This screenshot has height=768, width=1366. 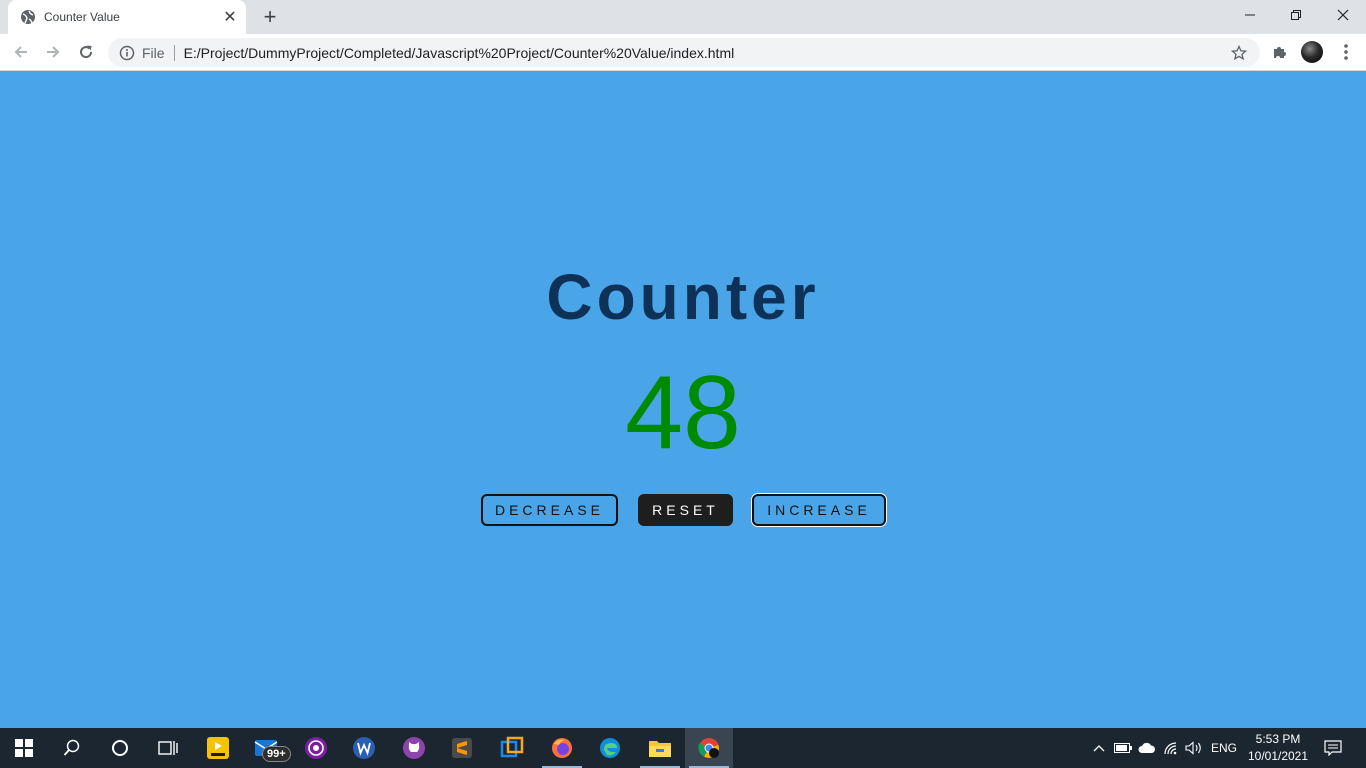 I want to click on taskbar: 99+ ENG 5:53 PM 10/01/2021, so click(x=683, y=748).